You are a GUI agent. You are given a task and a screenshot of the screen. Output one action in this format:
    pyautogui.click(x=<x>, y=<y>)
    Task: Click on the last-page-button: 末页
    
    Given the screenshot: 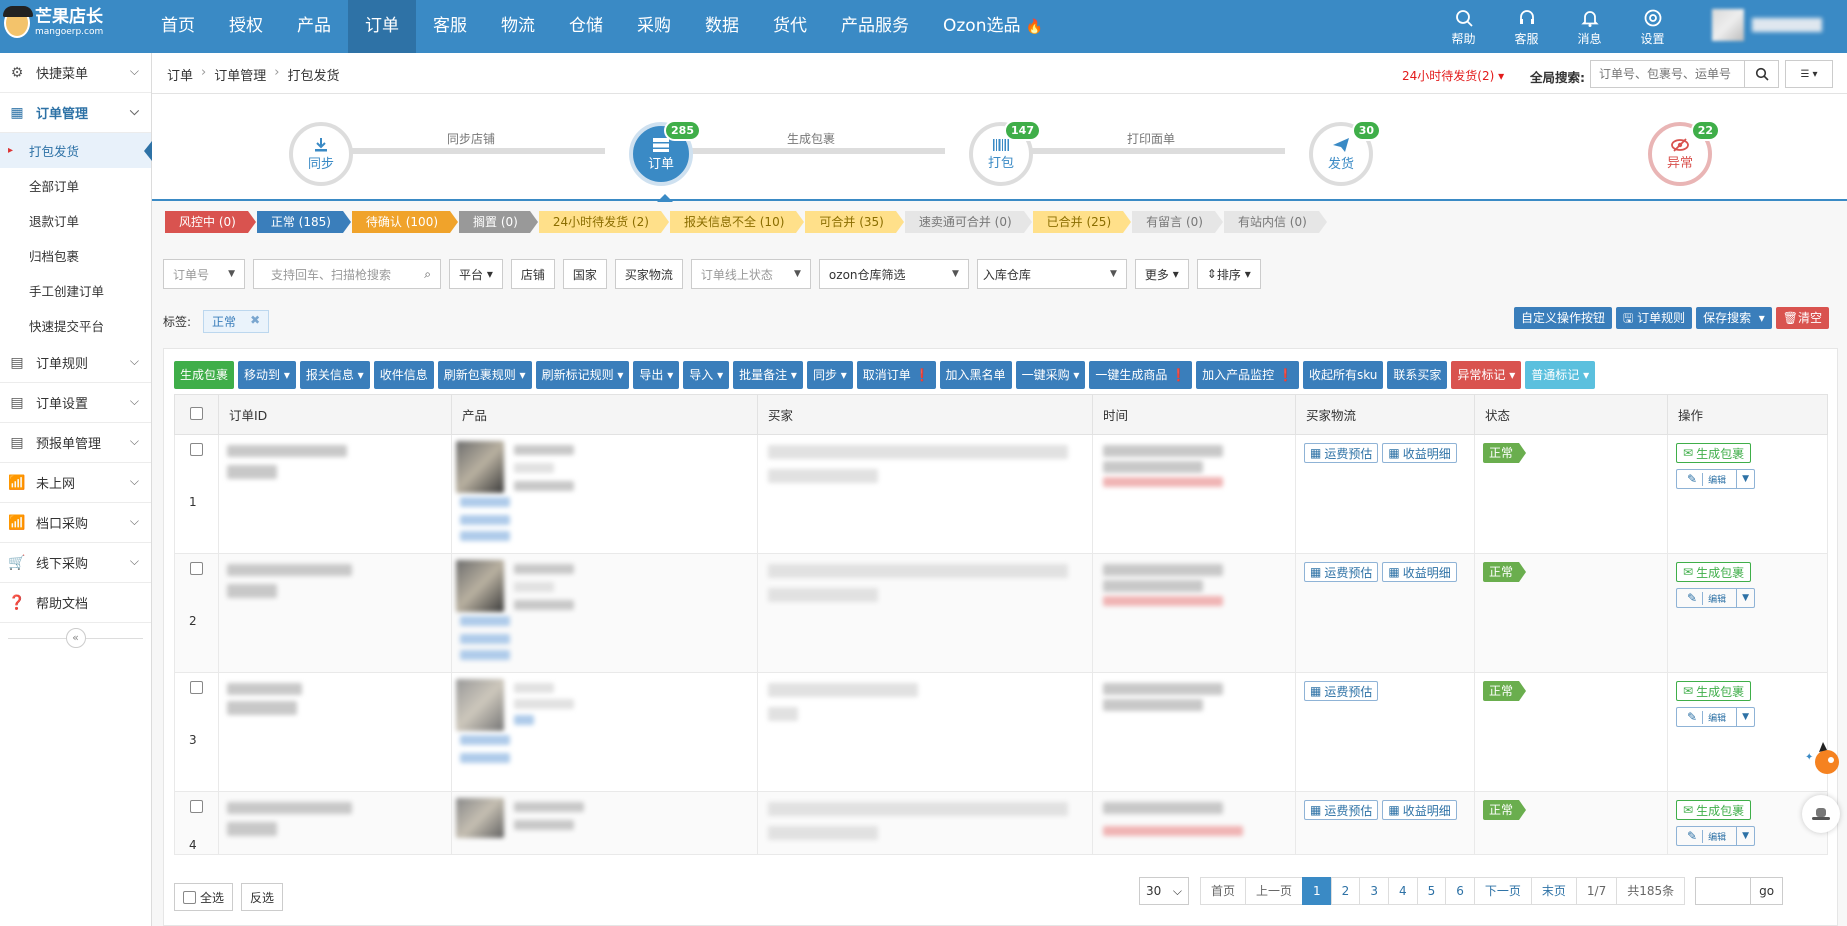 What is the action you would take?
    pyautogui.click(x=1553, y=891)
    